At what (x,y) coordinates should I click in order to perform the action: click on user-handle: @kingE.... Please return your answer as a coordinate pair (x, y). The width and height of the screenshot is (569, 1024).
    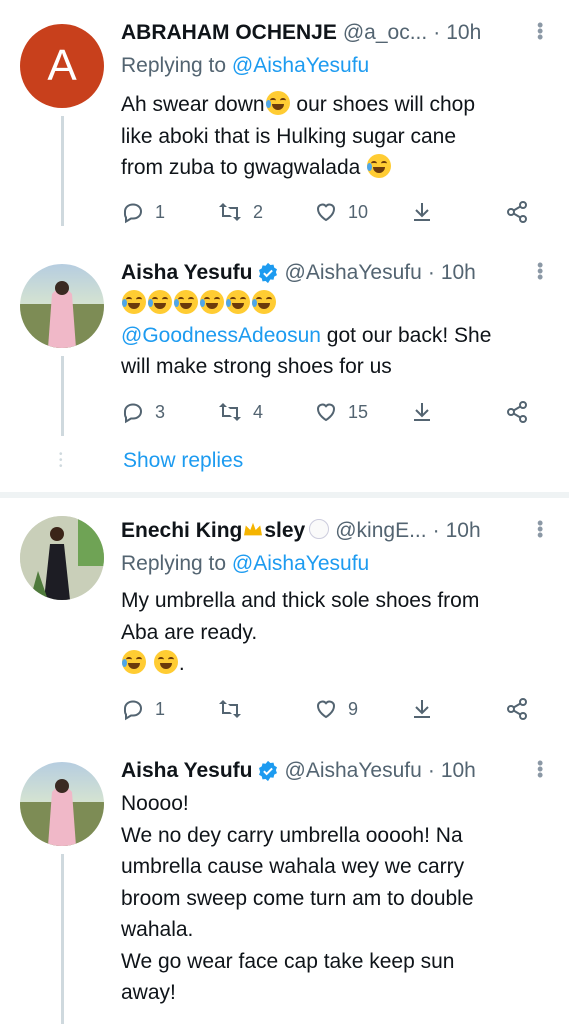
    Looking at the image, I should click on (380, 531).